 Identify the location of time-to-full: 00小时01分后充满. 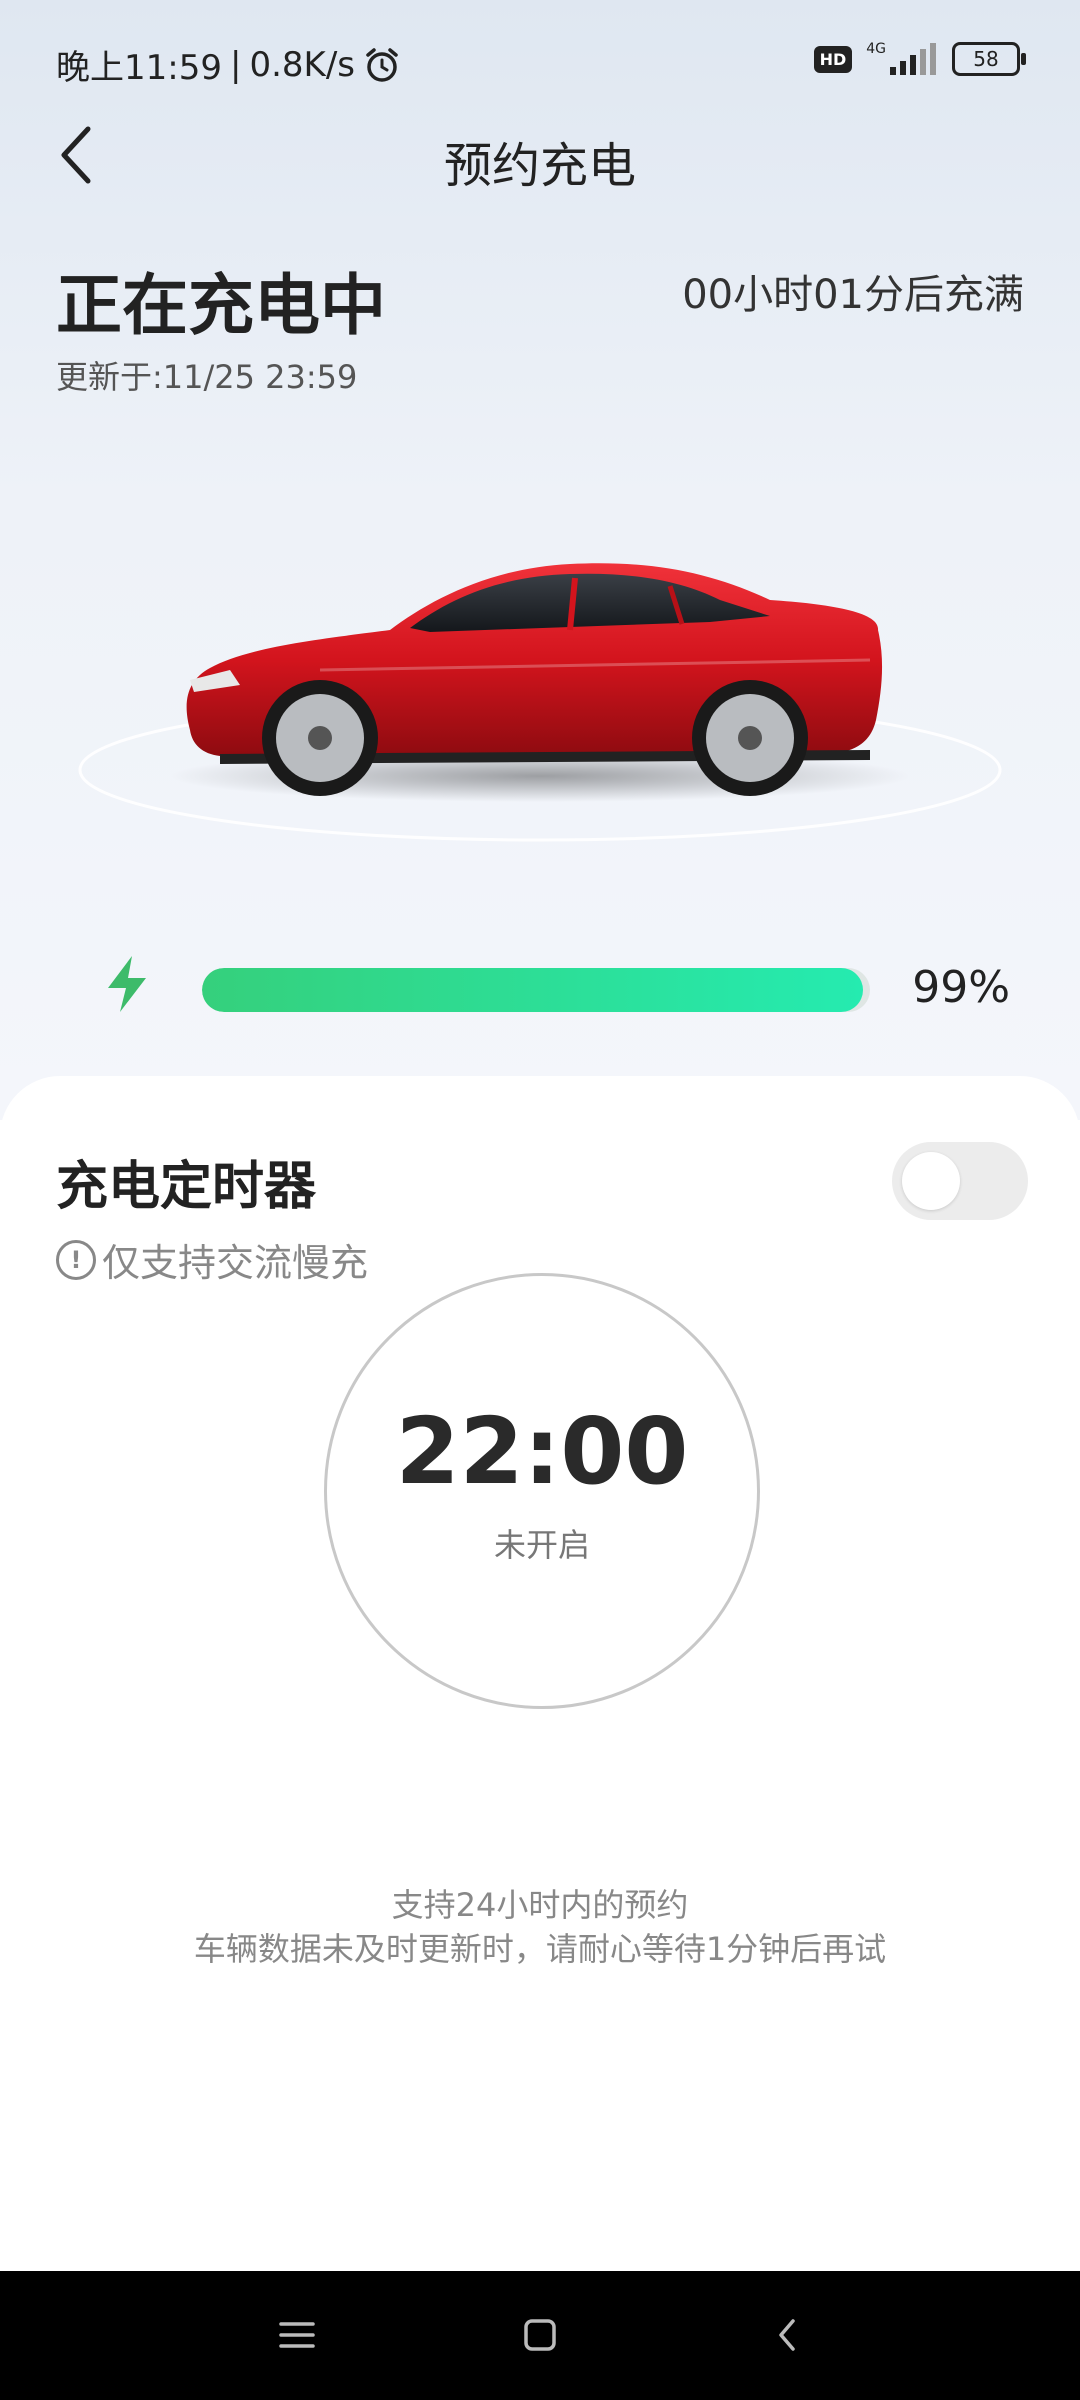
(853, 295).